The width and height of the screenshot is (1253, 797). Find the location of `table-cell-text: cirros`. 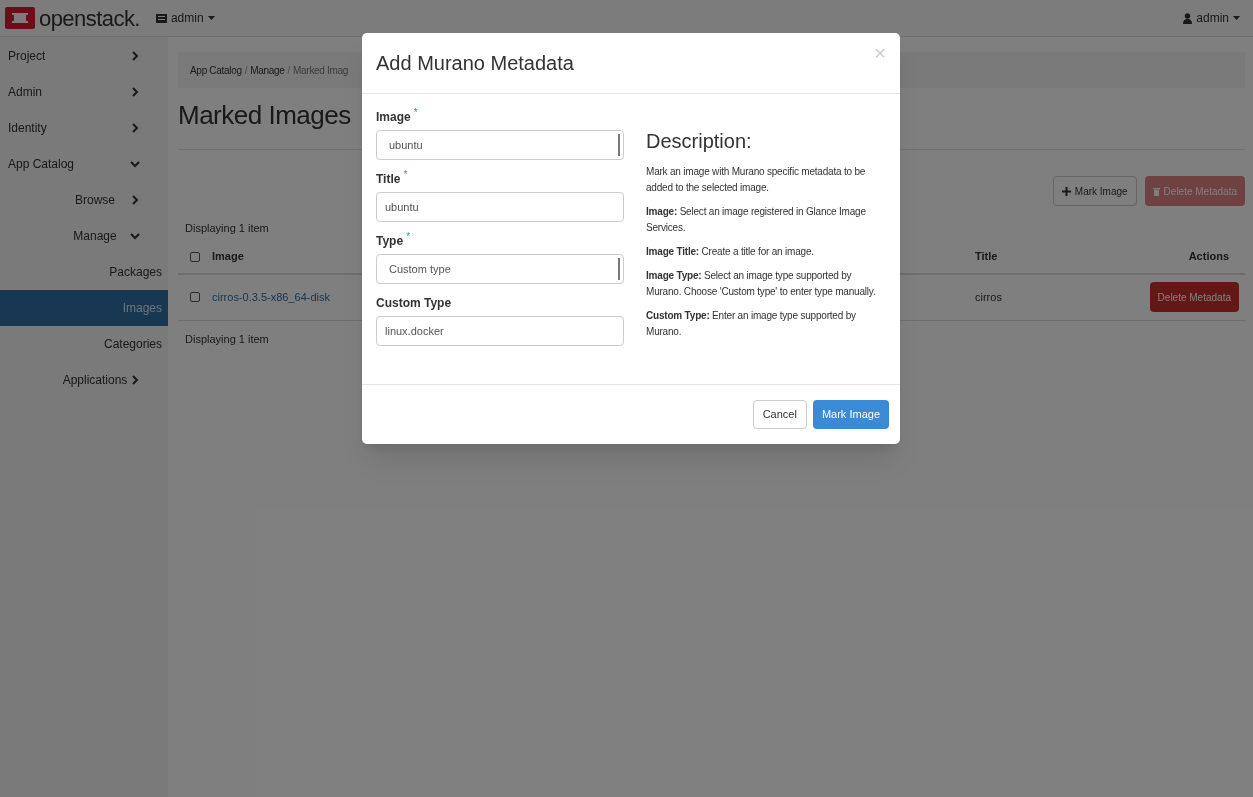

table-cell-text: cirros is located at coordinates (989, 297).